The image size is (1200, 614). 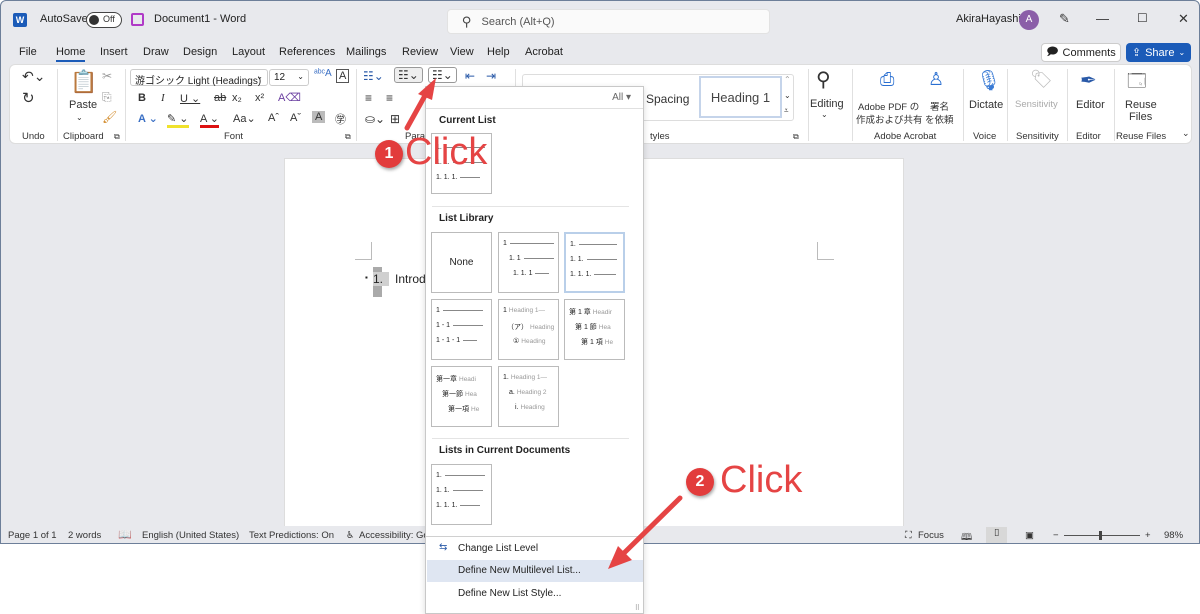 I want to click on save-icon, so click(x=137, y=19).